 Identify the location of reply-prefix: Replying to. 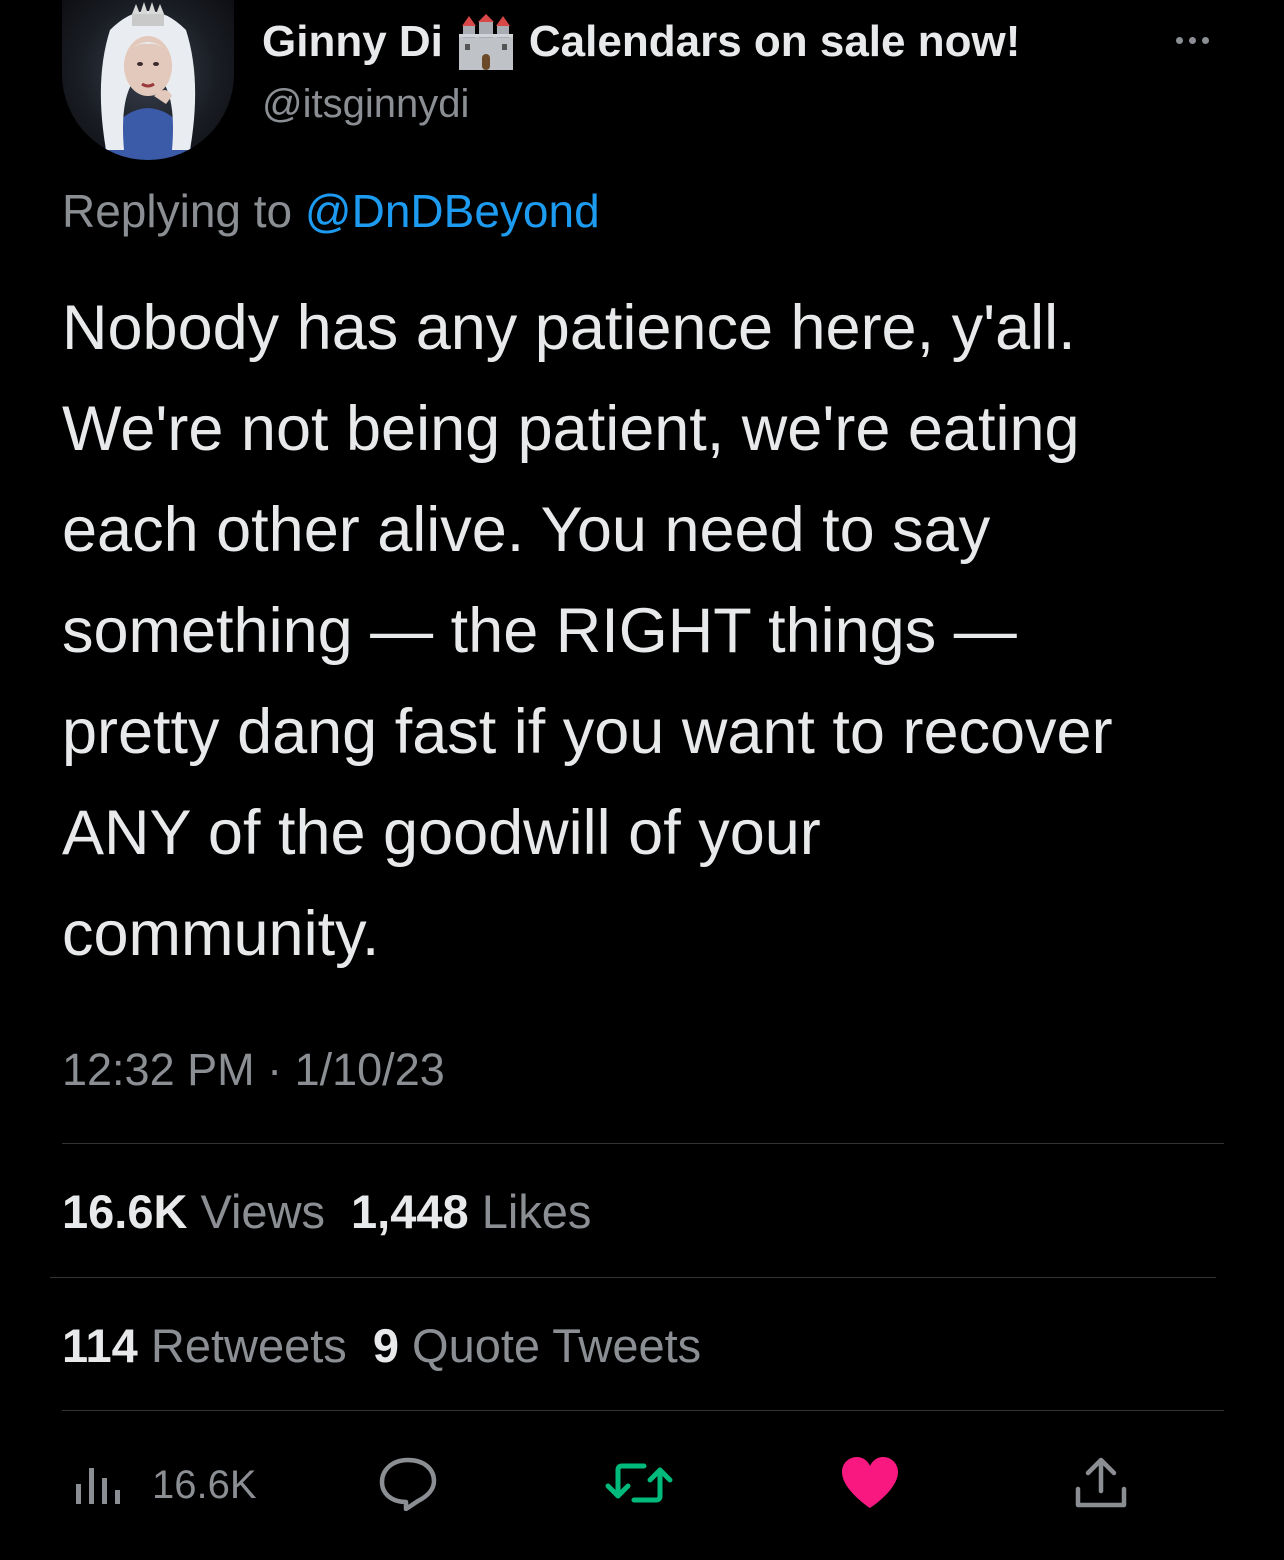
(183, 211).